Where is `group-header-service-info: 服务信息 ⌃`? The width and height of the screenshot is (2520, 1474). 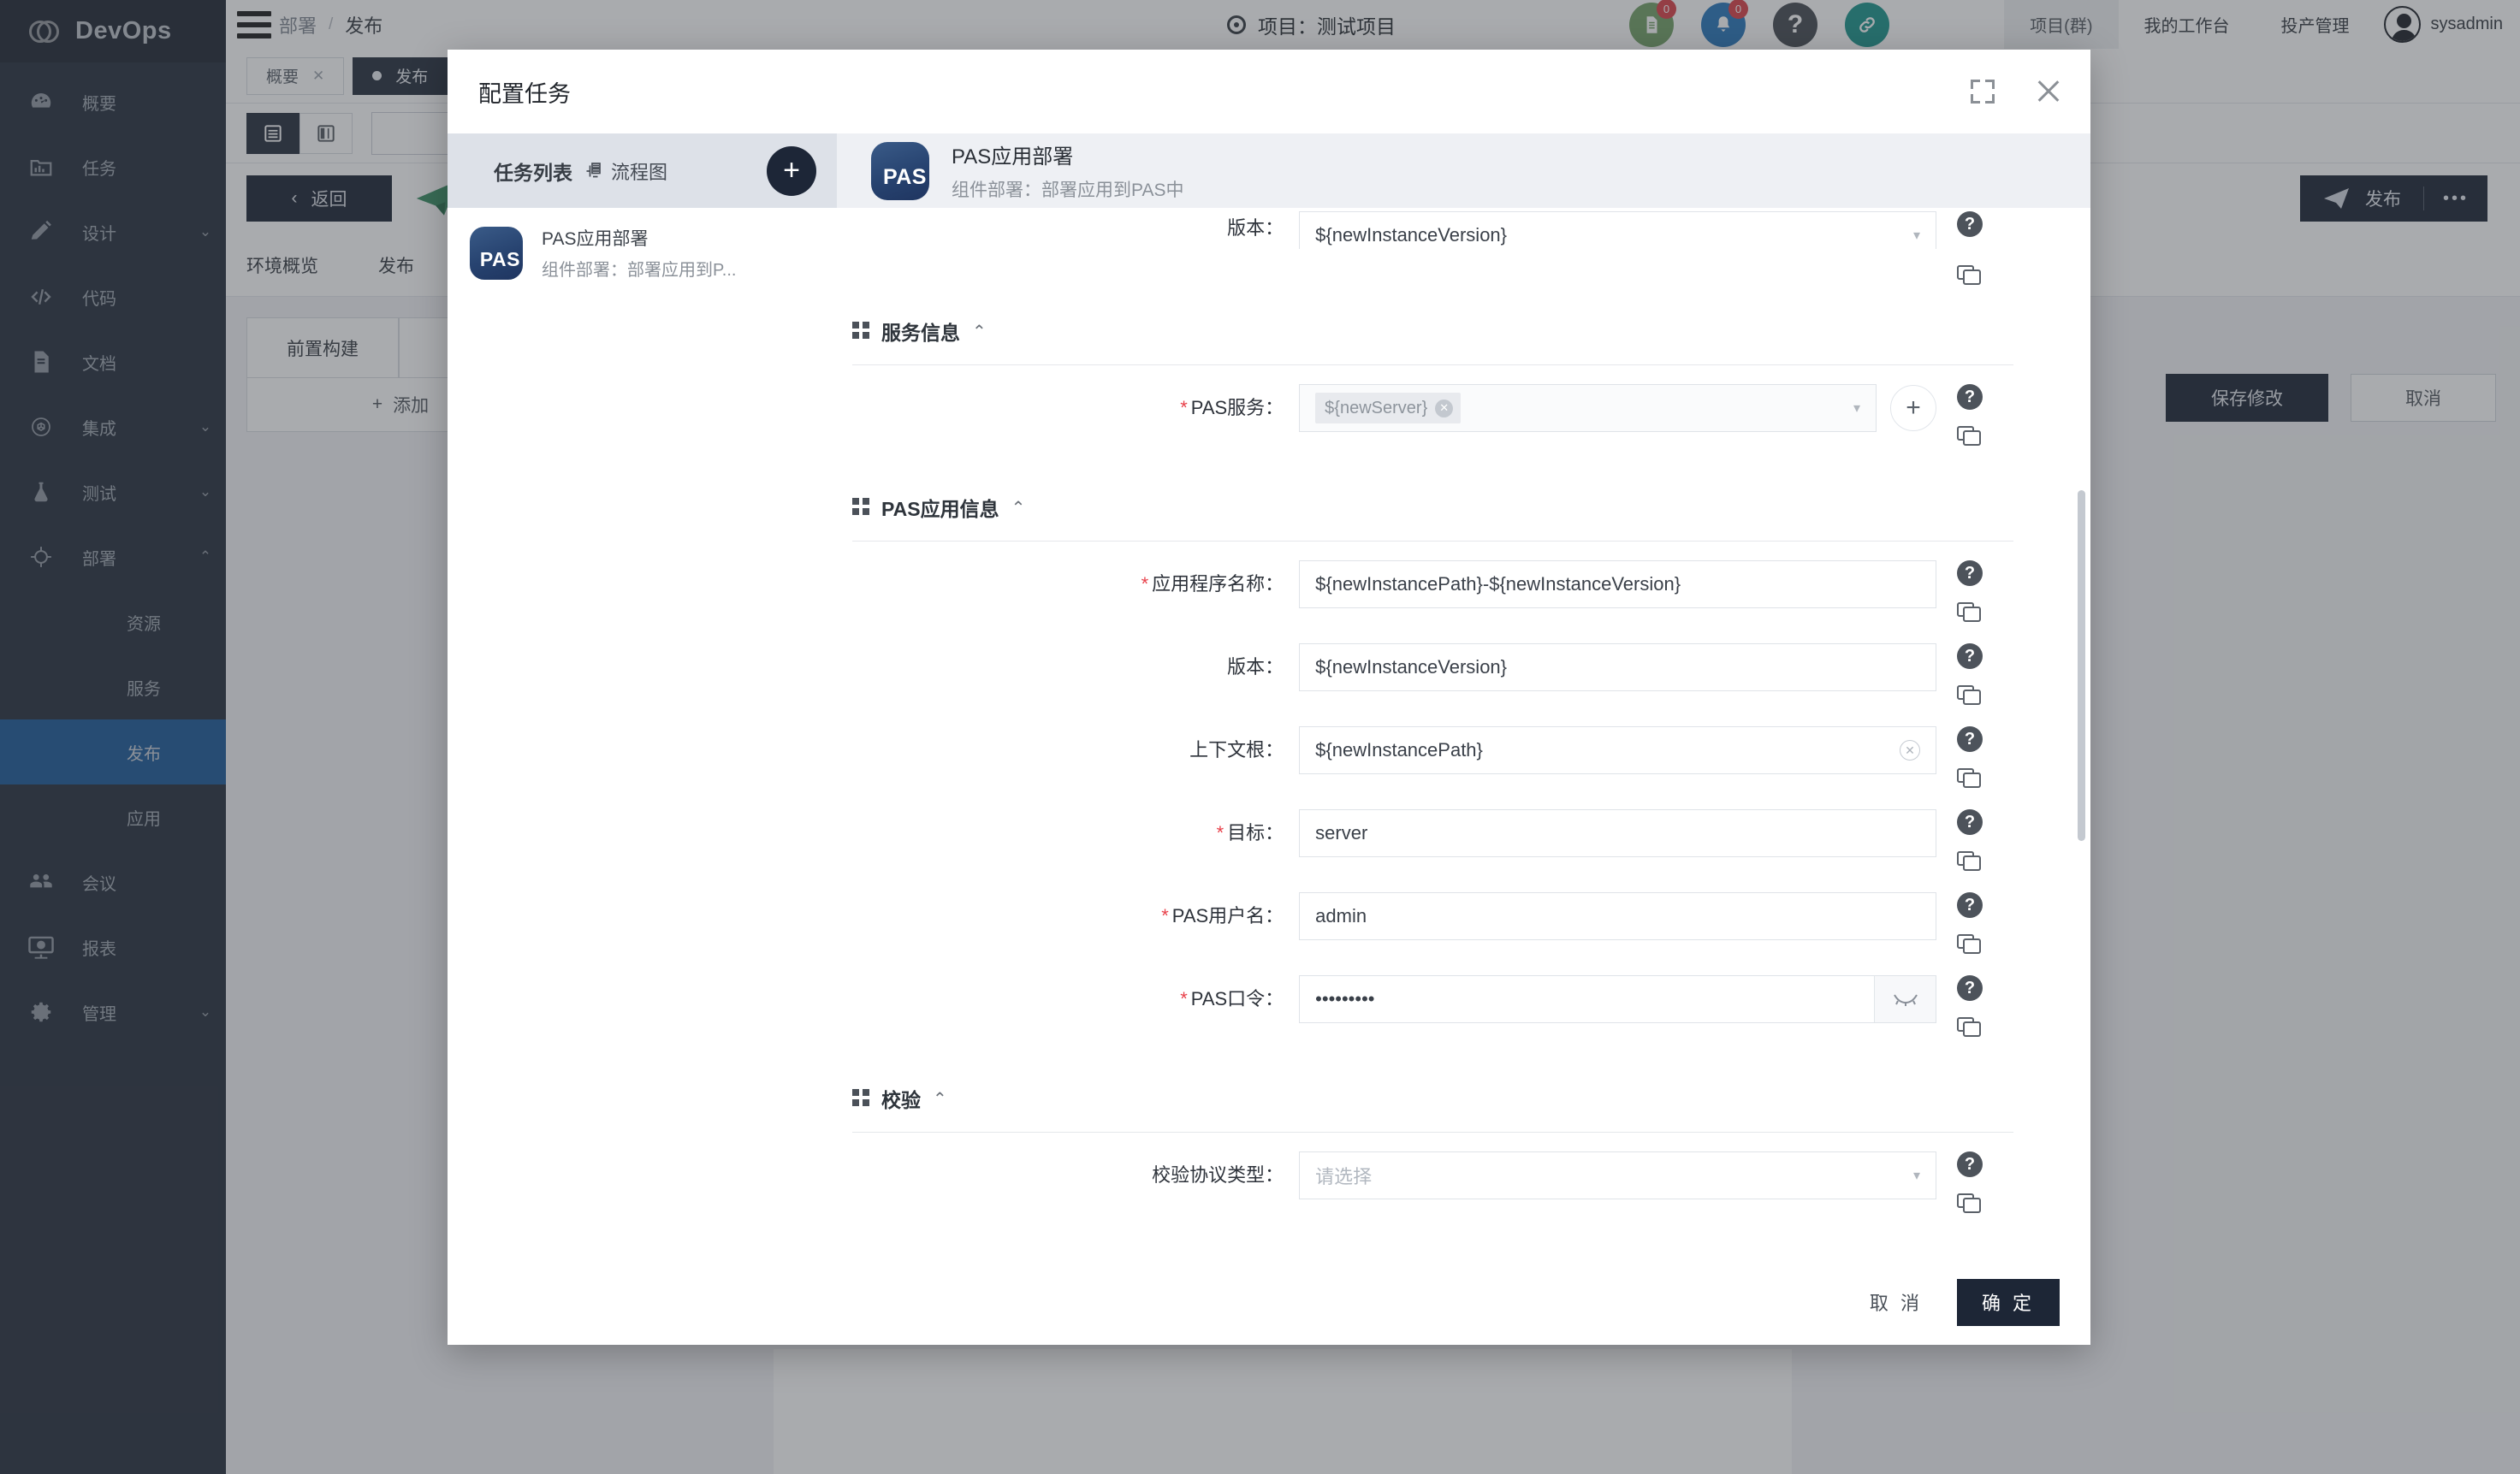
group-header-service-info: 服务信息 ⌃ is located at coordinates (1438, 325).